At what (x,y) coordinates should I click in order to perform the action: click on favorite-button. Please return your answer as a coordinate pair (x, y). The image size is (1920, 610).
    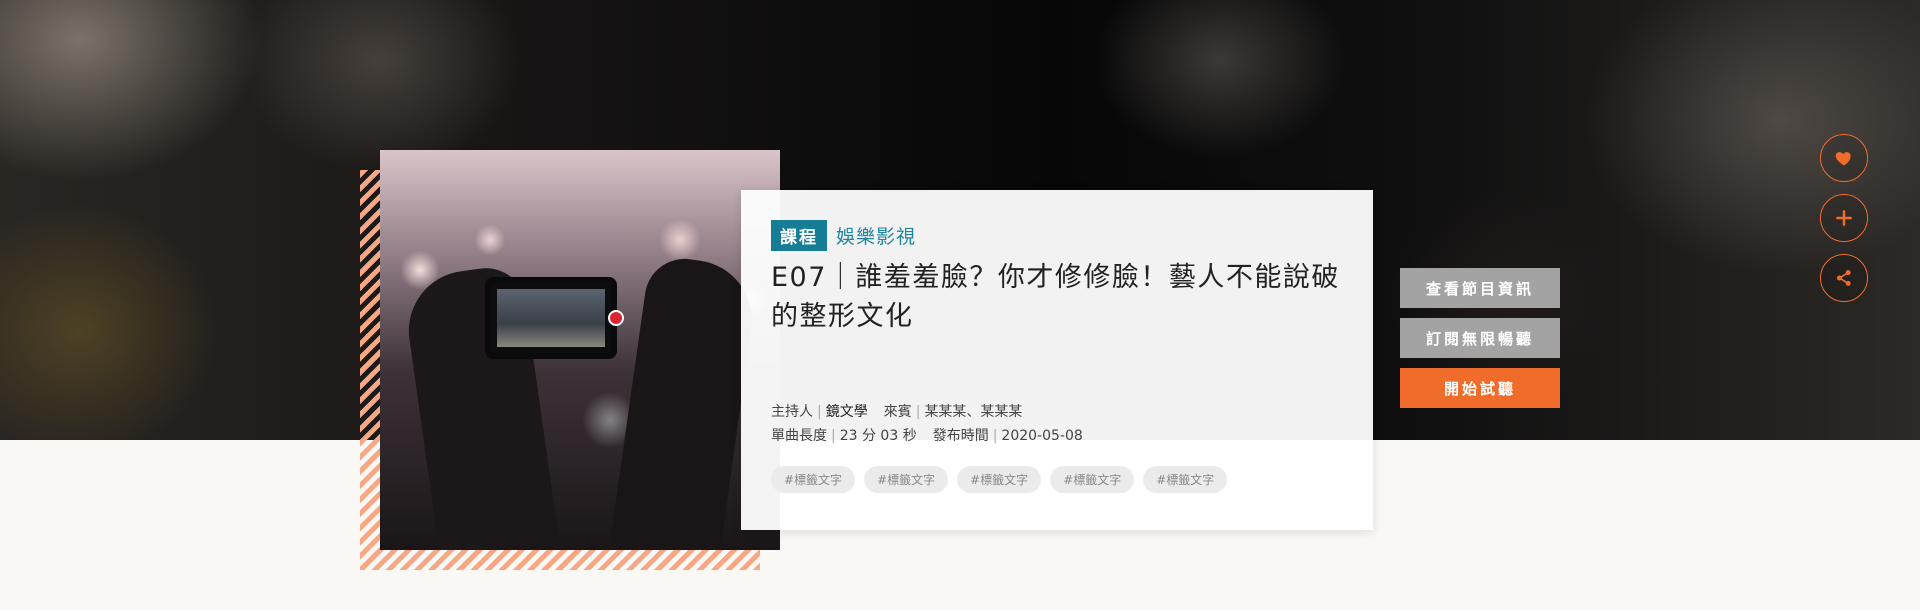
    Looking at the image, I should click on (1844, 158).